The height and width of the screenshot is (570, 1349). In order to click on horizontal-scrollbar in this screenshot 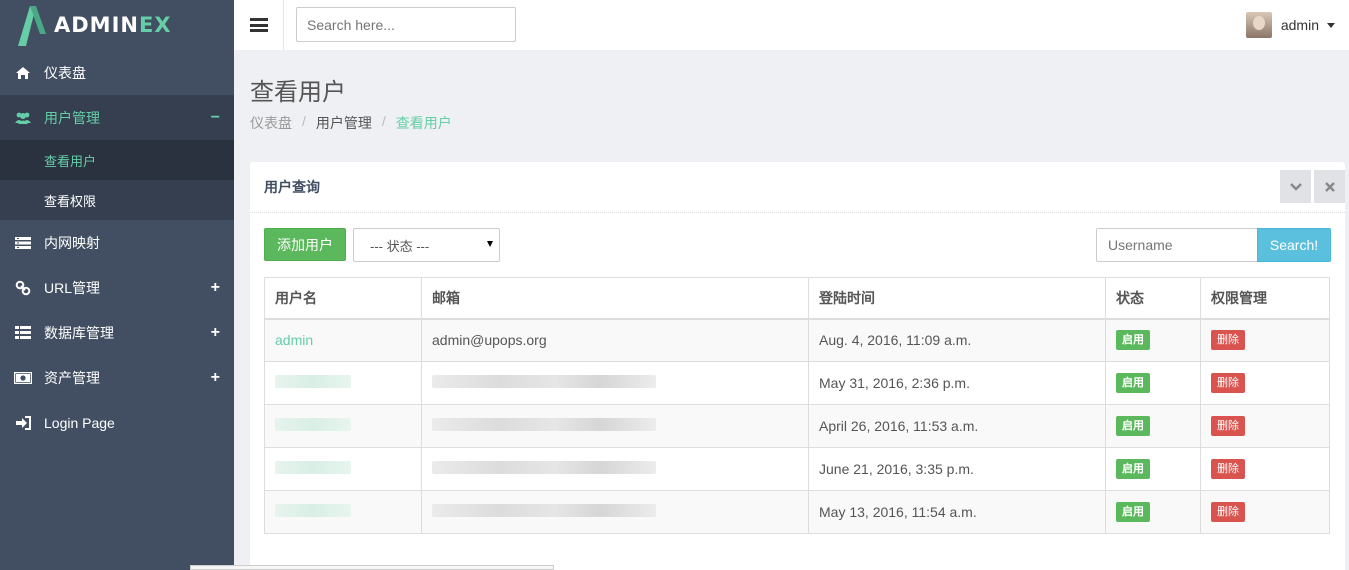, I will do `click(372, 567)`.